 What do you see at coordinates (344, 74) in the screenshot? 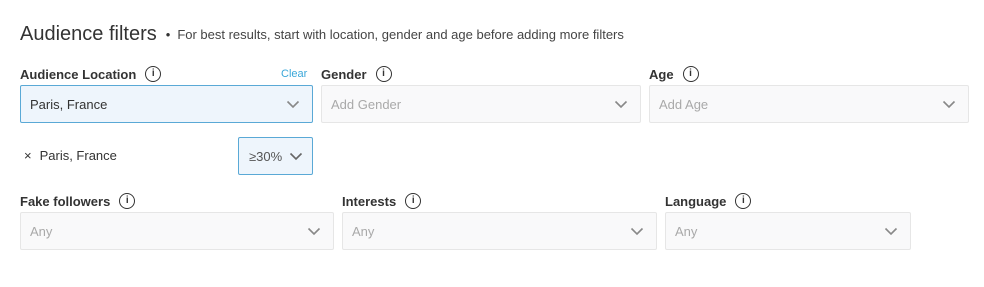
I see `gender-label-text: Gender` at bounding box center [344, 74].